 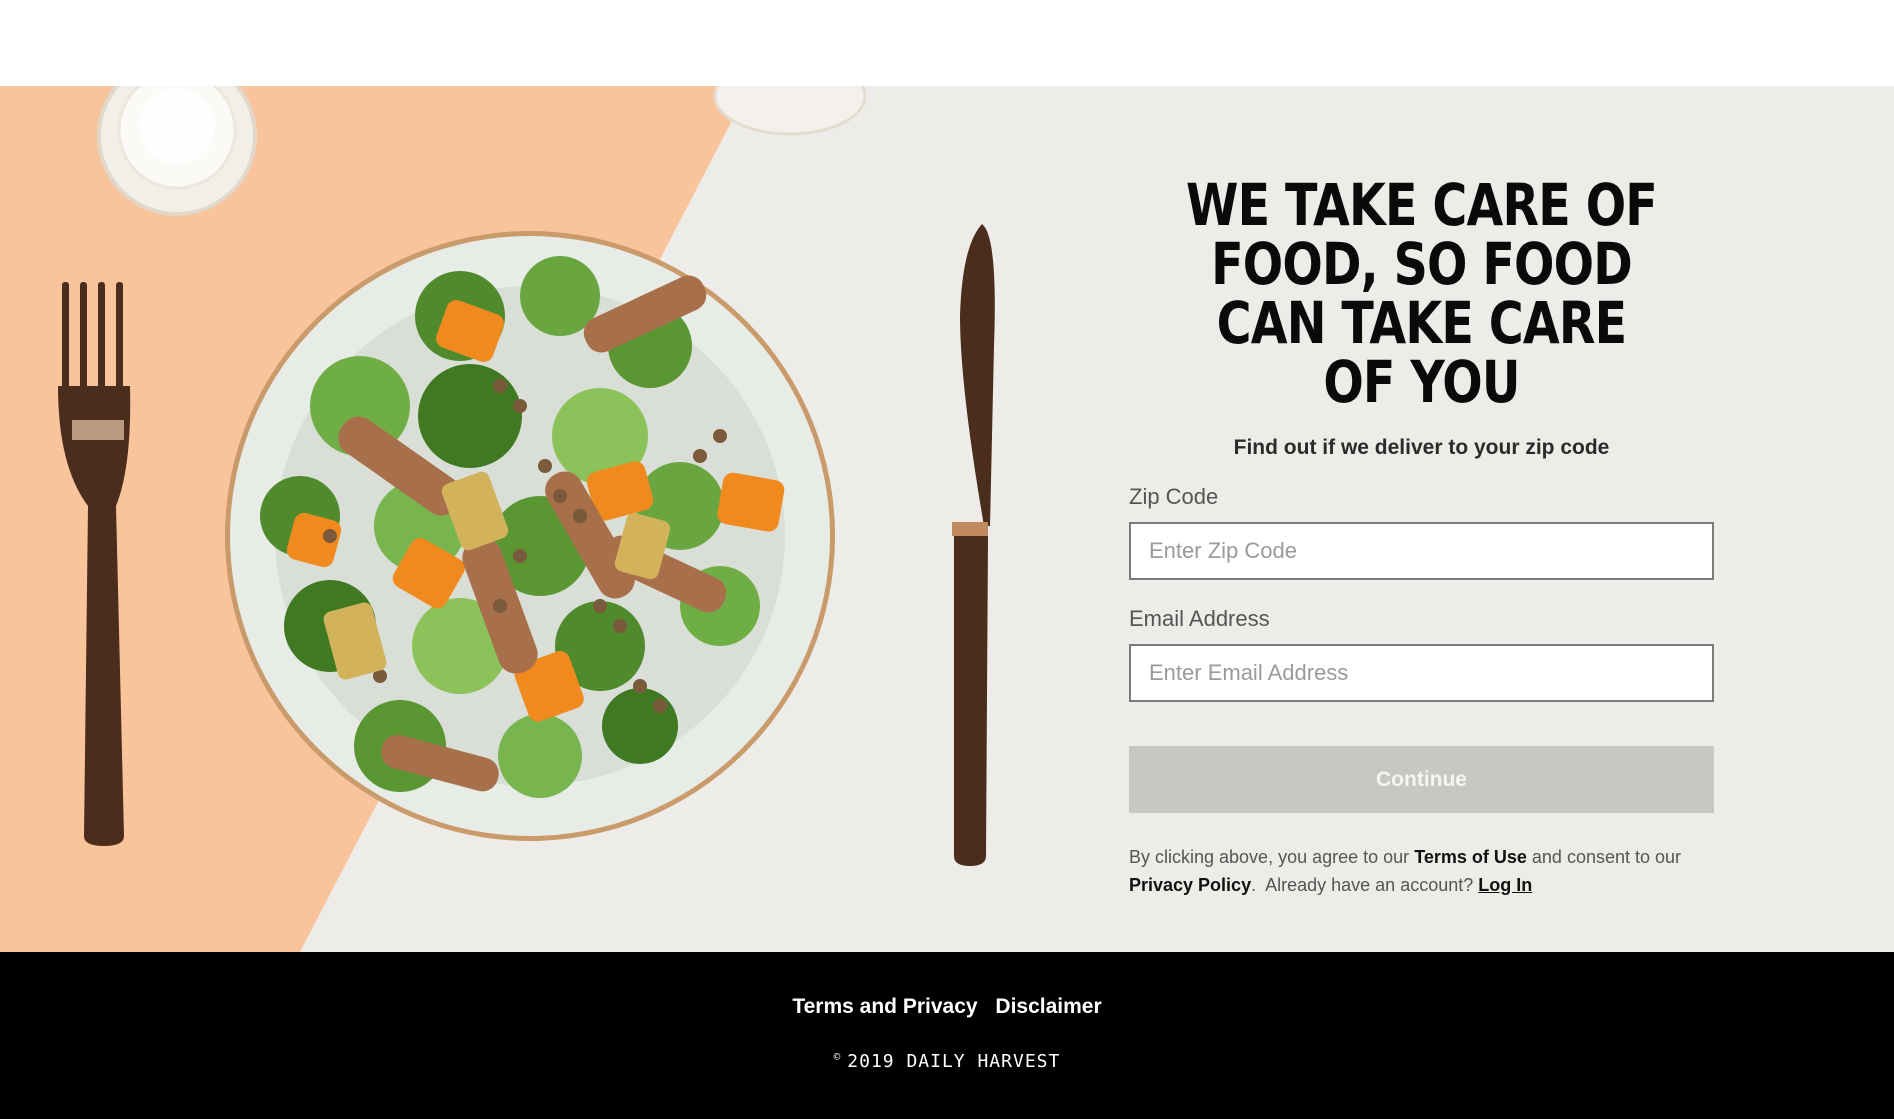 I want to click on knife-icon, so click(x=973, y=545).